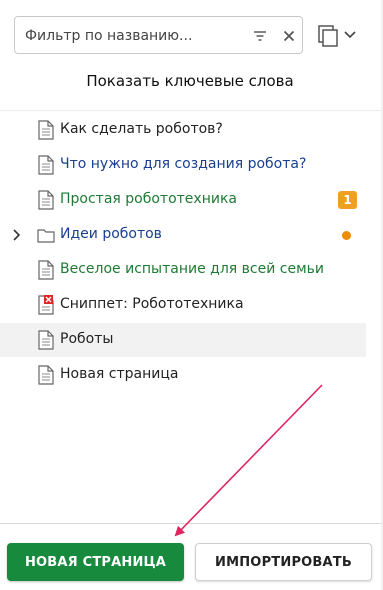 The width and height of the screenshot is (383, 590). I want to click on tree-item: Идеи роботов, so click(183, 235).